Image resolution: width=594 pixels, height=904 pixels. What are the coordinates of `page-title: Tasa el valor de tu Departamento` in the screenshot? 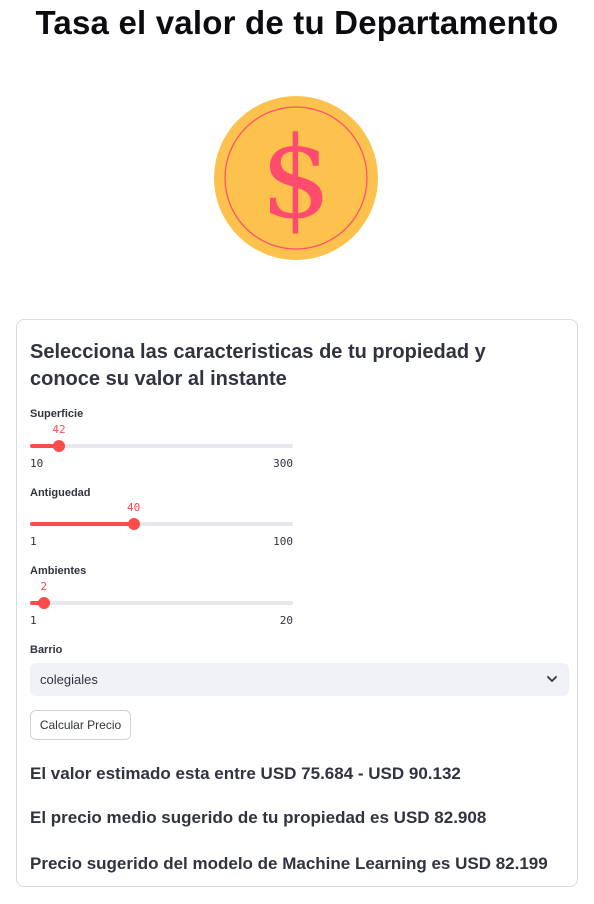 It's located at (297, 22).